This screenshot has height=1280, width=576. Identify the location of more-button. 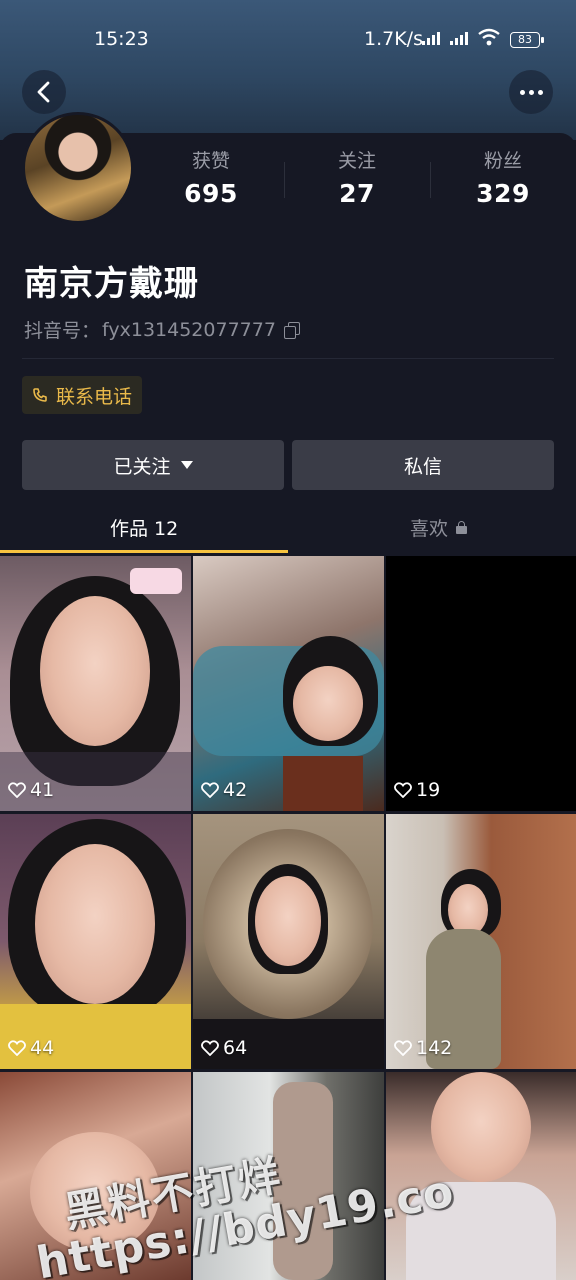
(531, 92).